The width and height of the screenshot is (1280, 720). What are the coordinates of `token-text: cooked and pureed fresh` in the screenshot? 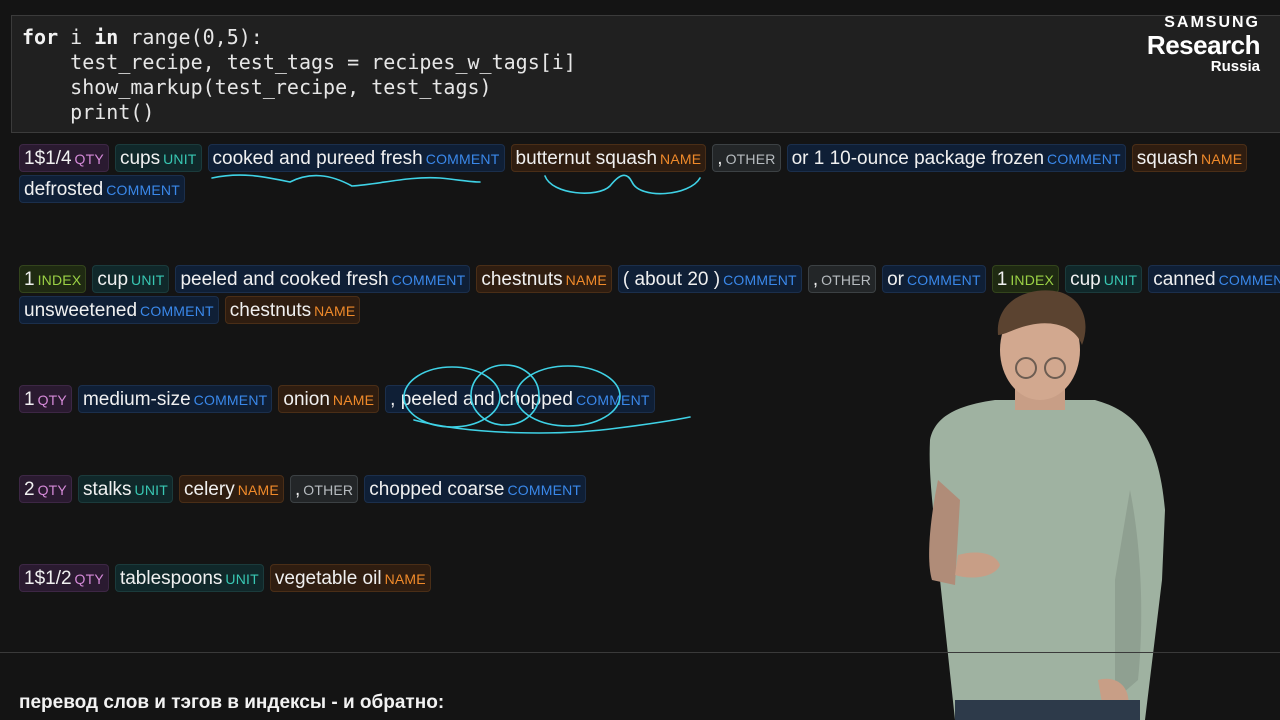 It's located at (317, 158).